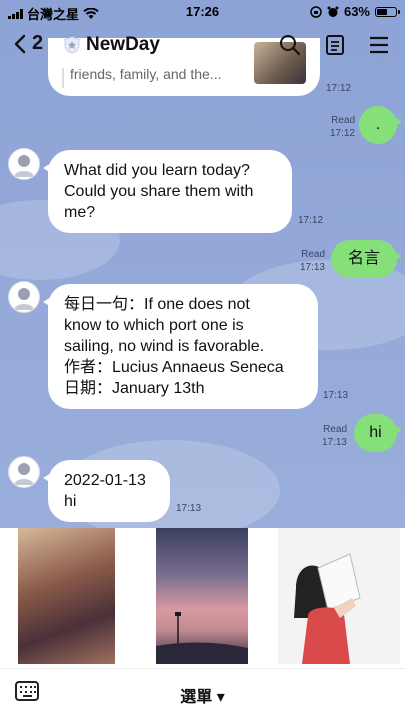 The width and height of the screenshot is (405, 720). I want to click on message-line: What did you learn today?, so click(157, 170).